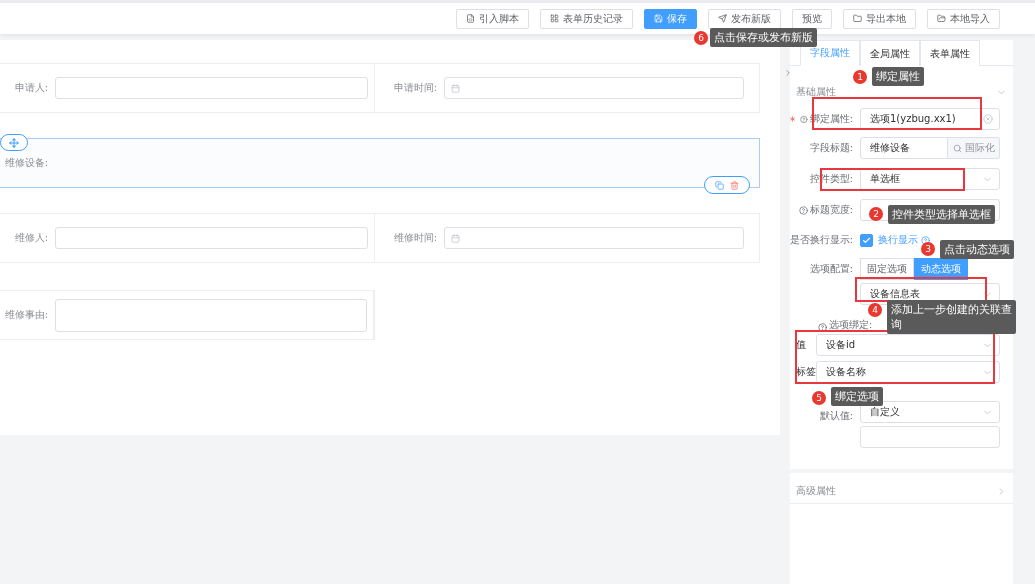 This screenshot has height=584, width=1035. I want to click on checkbox-label: 换行显示, so click(898, 240).